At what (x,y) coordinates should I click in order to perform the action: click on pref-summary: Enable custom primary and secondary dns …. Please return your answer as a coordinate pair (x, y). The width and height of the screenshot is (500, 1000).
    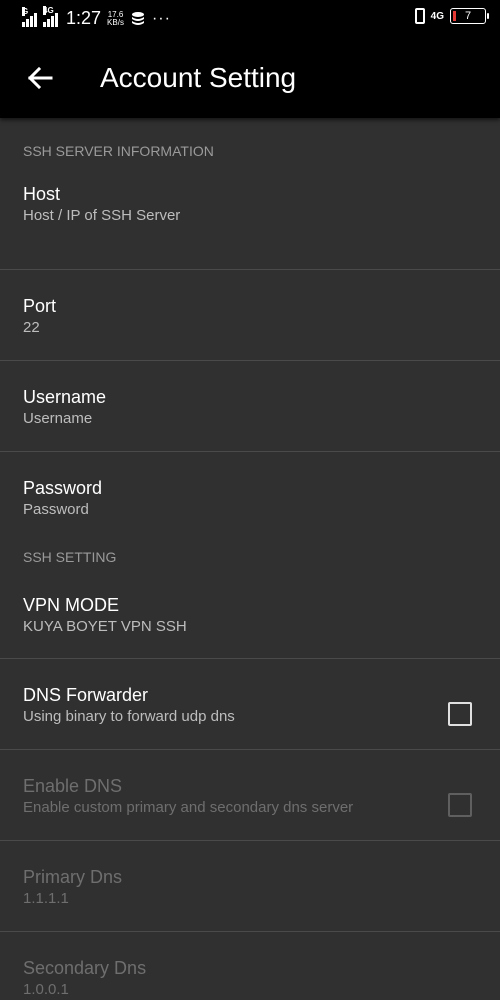
    Looking at the image, I should click on (188, 807).